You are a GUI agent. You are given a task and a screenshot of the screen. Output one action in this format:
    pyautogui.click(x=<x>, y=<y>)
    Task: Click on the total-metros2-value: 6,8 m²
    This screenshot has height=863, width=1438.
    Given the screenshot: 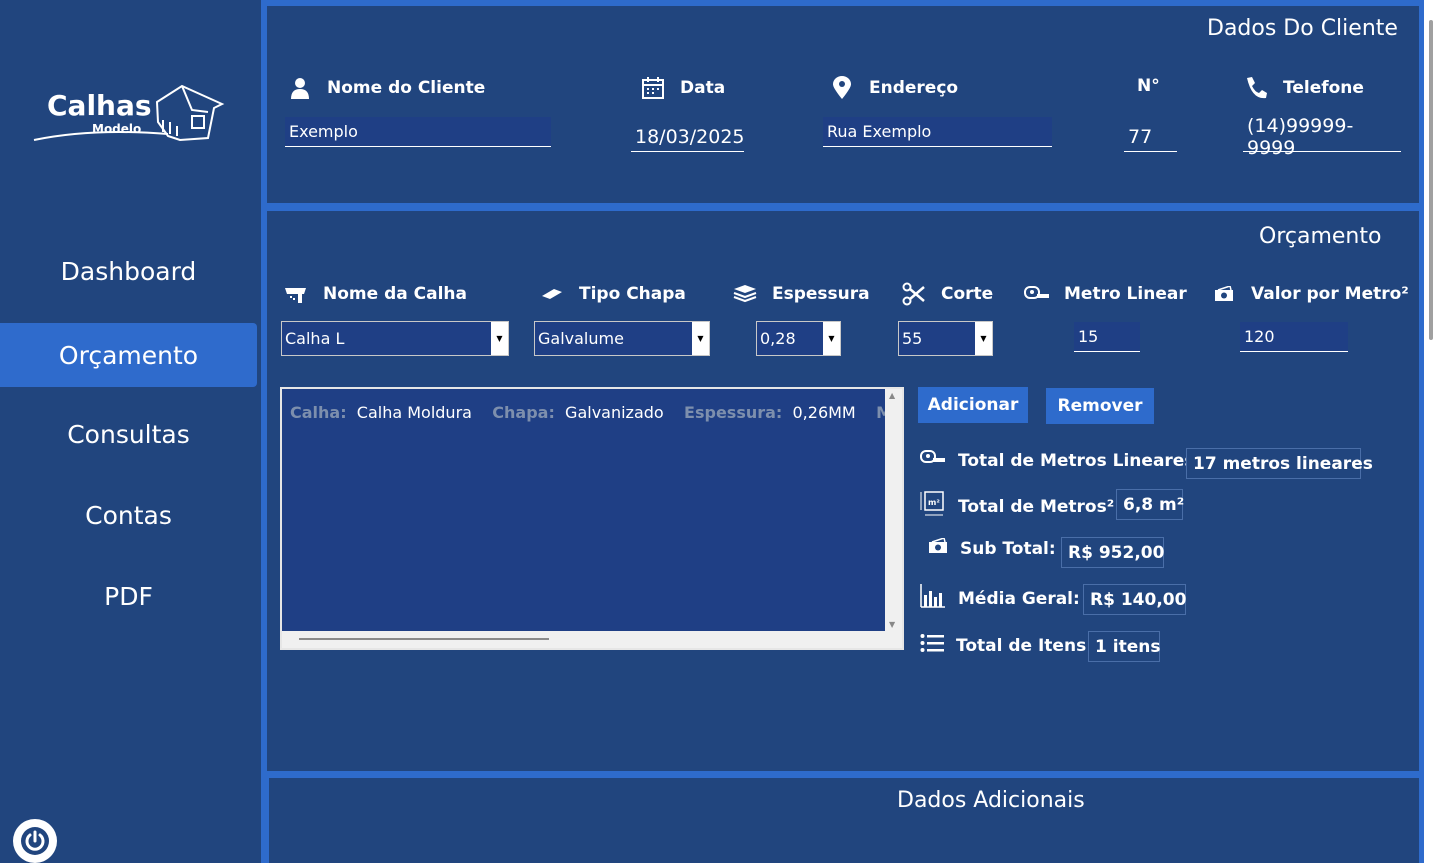 What is the action you would take?
    pyautogui.click(x=1150, y=504)
    